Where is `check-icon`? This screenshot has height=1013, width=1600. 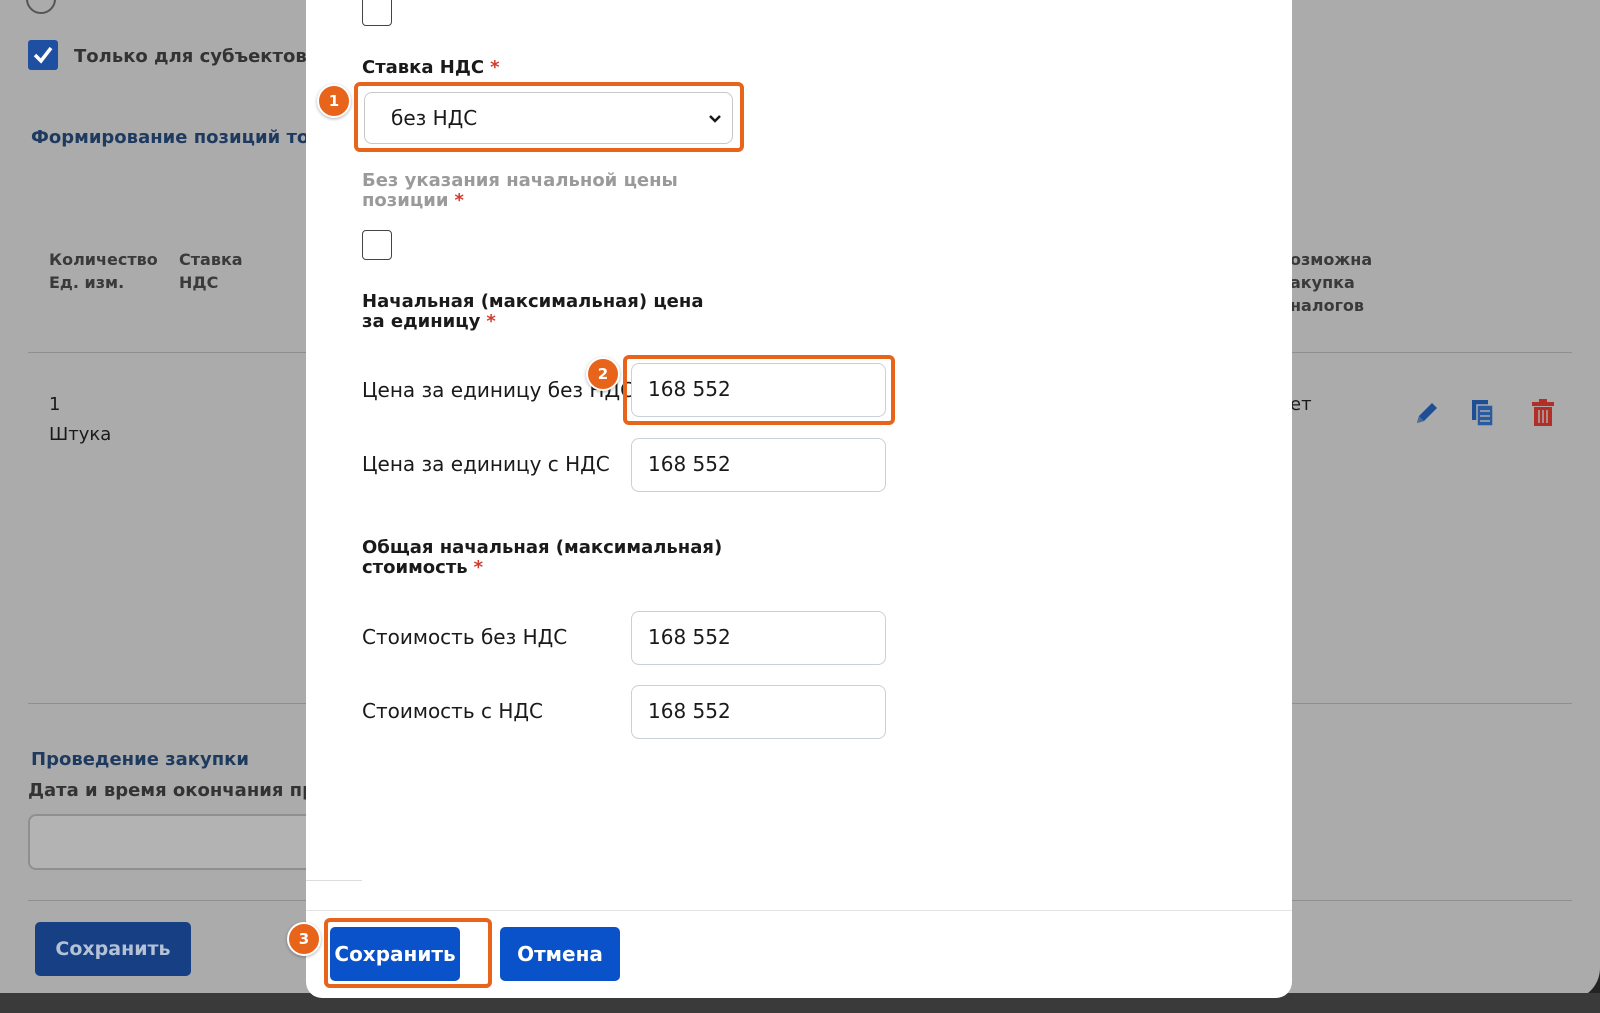
check-icon is located at coordinates (43, 55).